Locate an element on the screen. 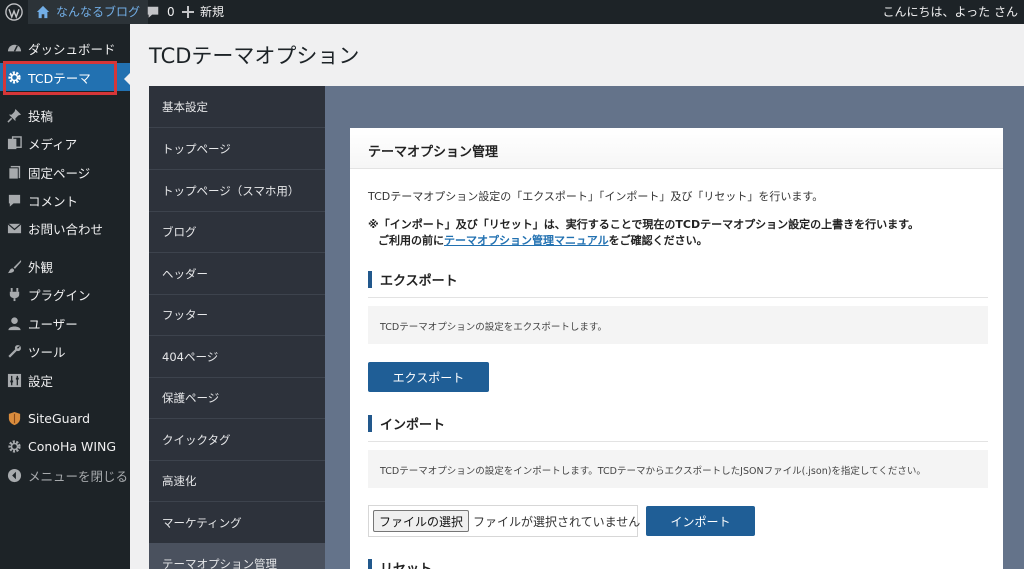  home-icon is located at coordinates (43, 12).